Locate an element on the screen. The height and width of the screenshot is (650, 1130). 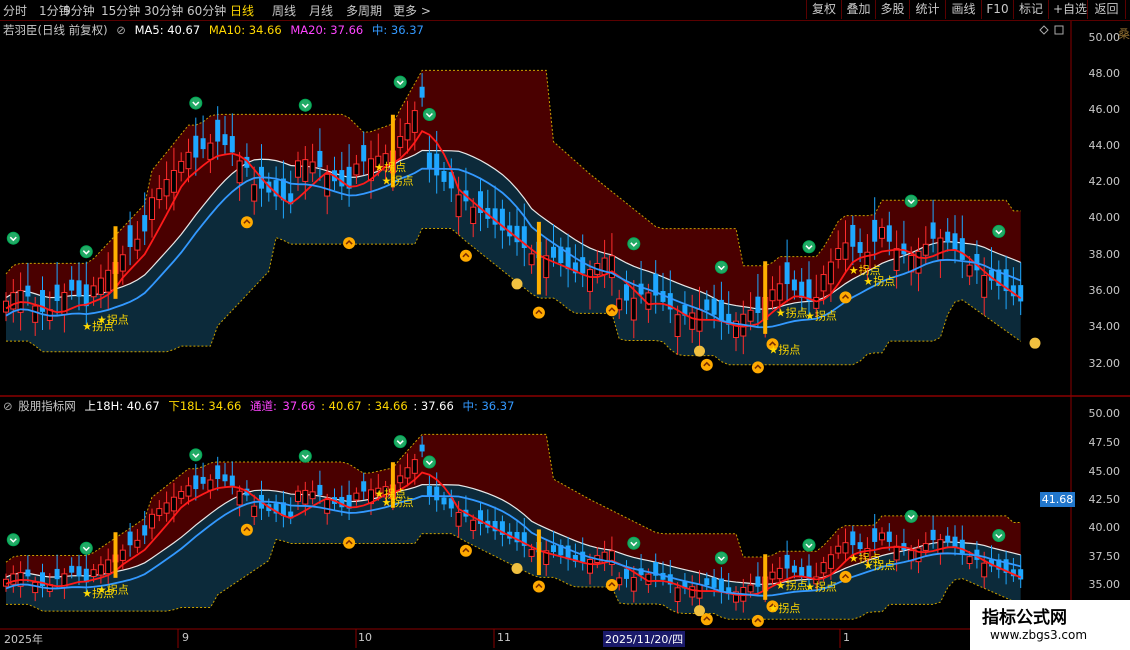
y-tick-label: 35.00 is located at coordinates (1104, 584).